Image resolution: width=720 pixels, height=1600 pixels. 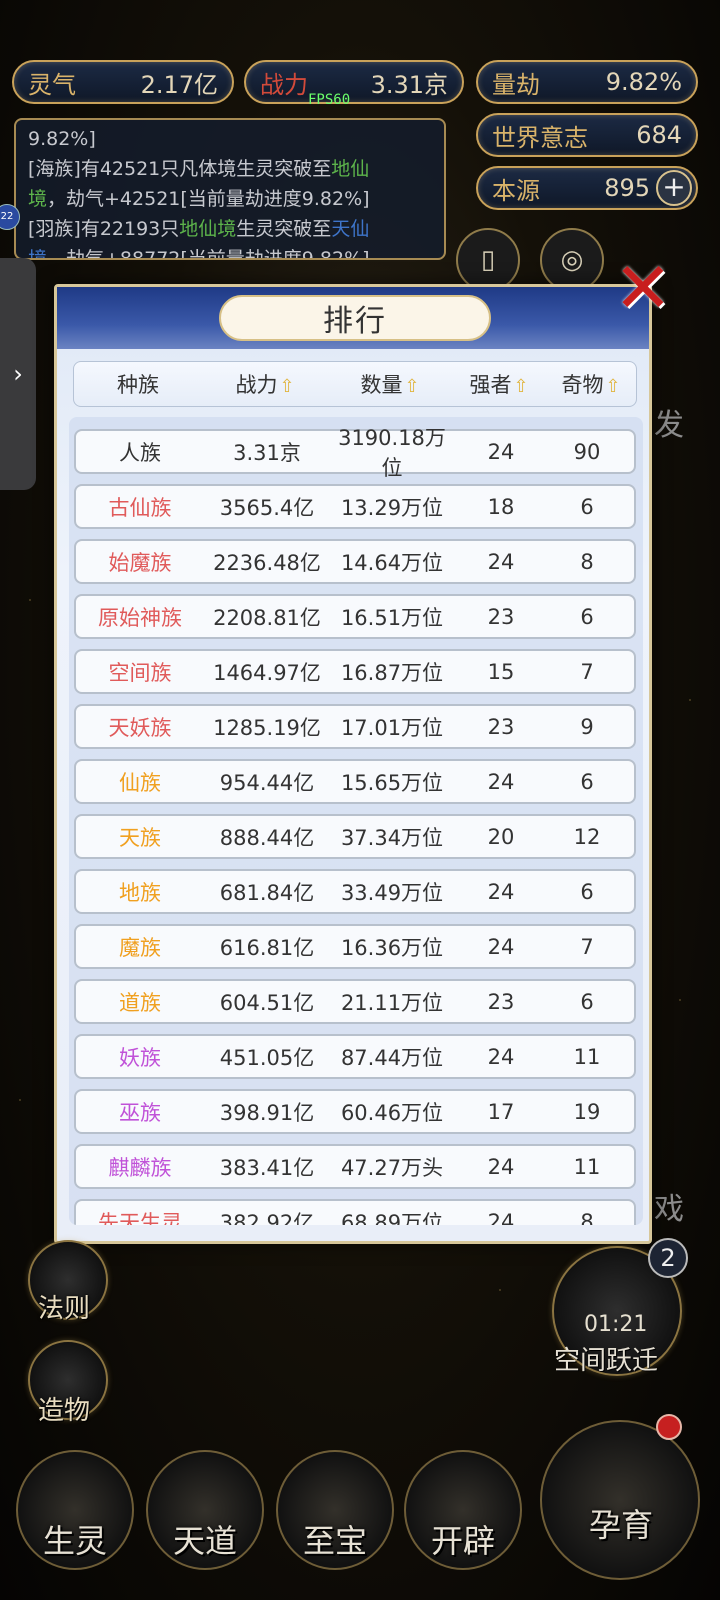 What do you see at coordinates (587, 1111) in the screenshot?
I see `race-items: 19` at bounding box center [587, 1111].